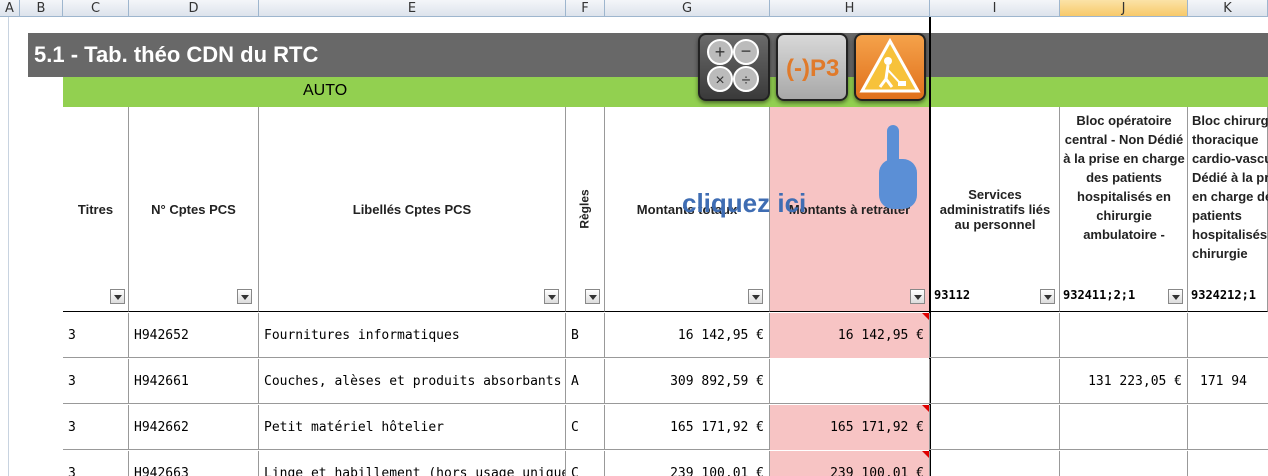  Describe the element at coordinates (687, 381) in the screenshot. I see `cell-total: 309 892,59 €` at that location.